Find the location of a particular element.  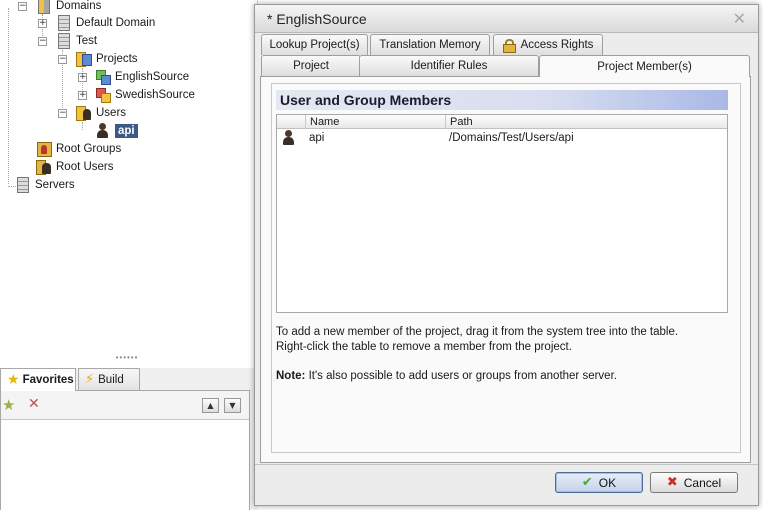

root-users-icon is located at coordinates (44, 167).